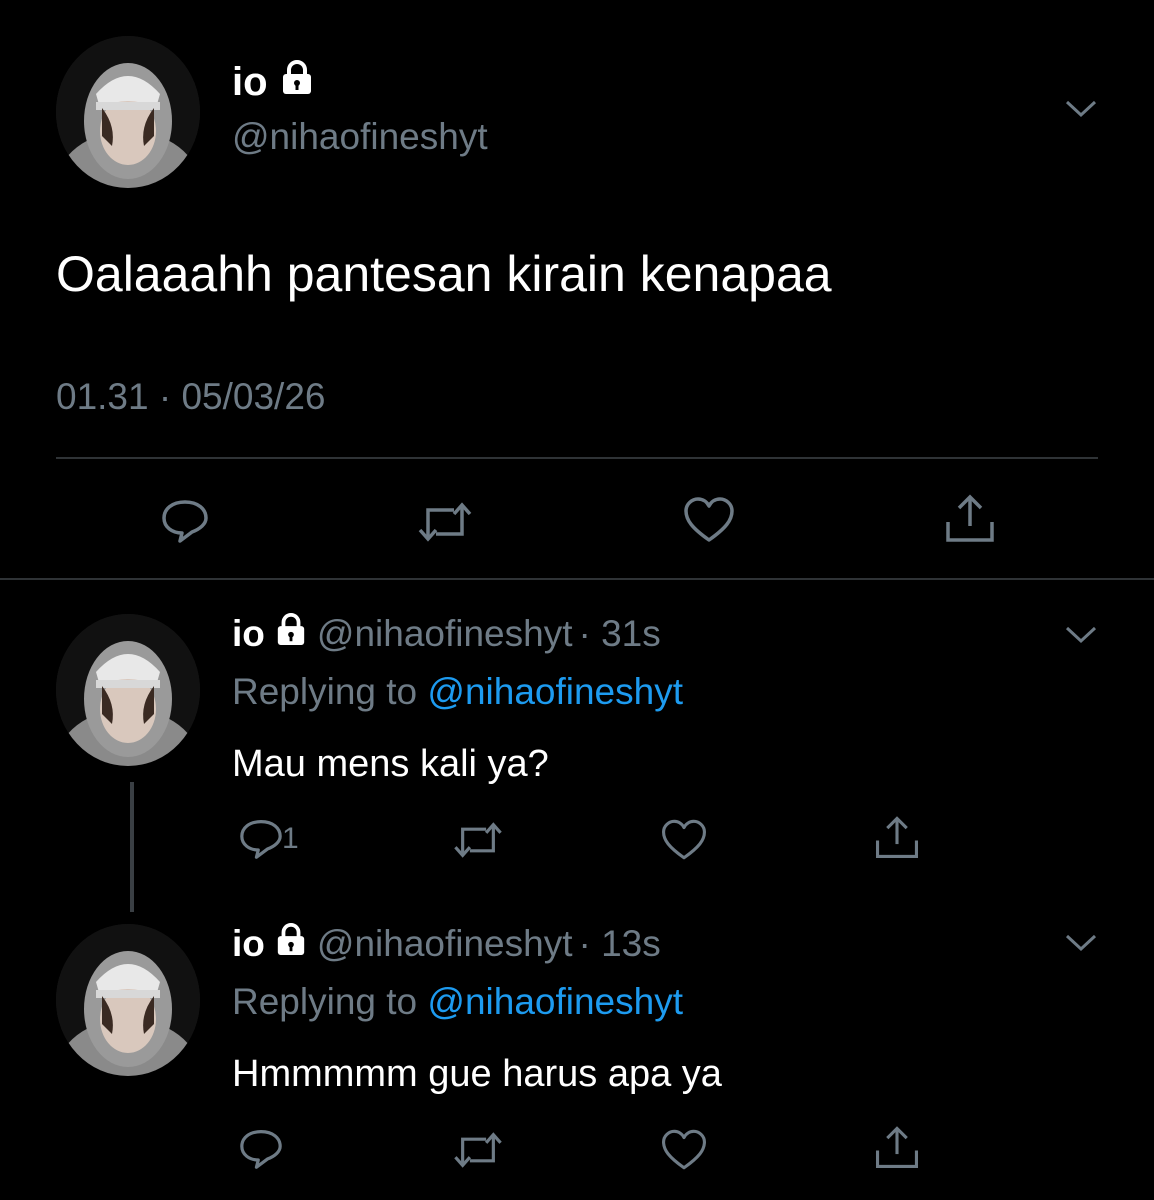 Image resolution: width=1154 pixels, height=1200 pixels. Describe the element at coordinates (444, 274) in the screenshot. I see `tweet-text: Oalaaahh pantesan kirain kenapaa` at that location.